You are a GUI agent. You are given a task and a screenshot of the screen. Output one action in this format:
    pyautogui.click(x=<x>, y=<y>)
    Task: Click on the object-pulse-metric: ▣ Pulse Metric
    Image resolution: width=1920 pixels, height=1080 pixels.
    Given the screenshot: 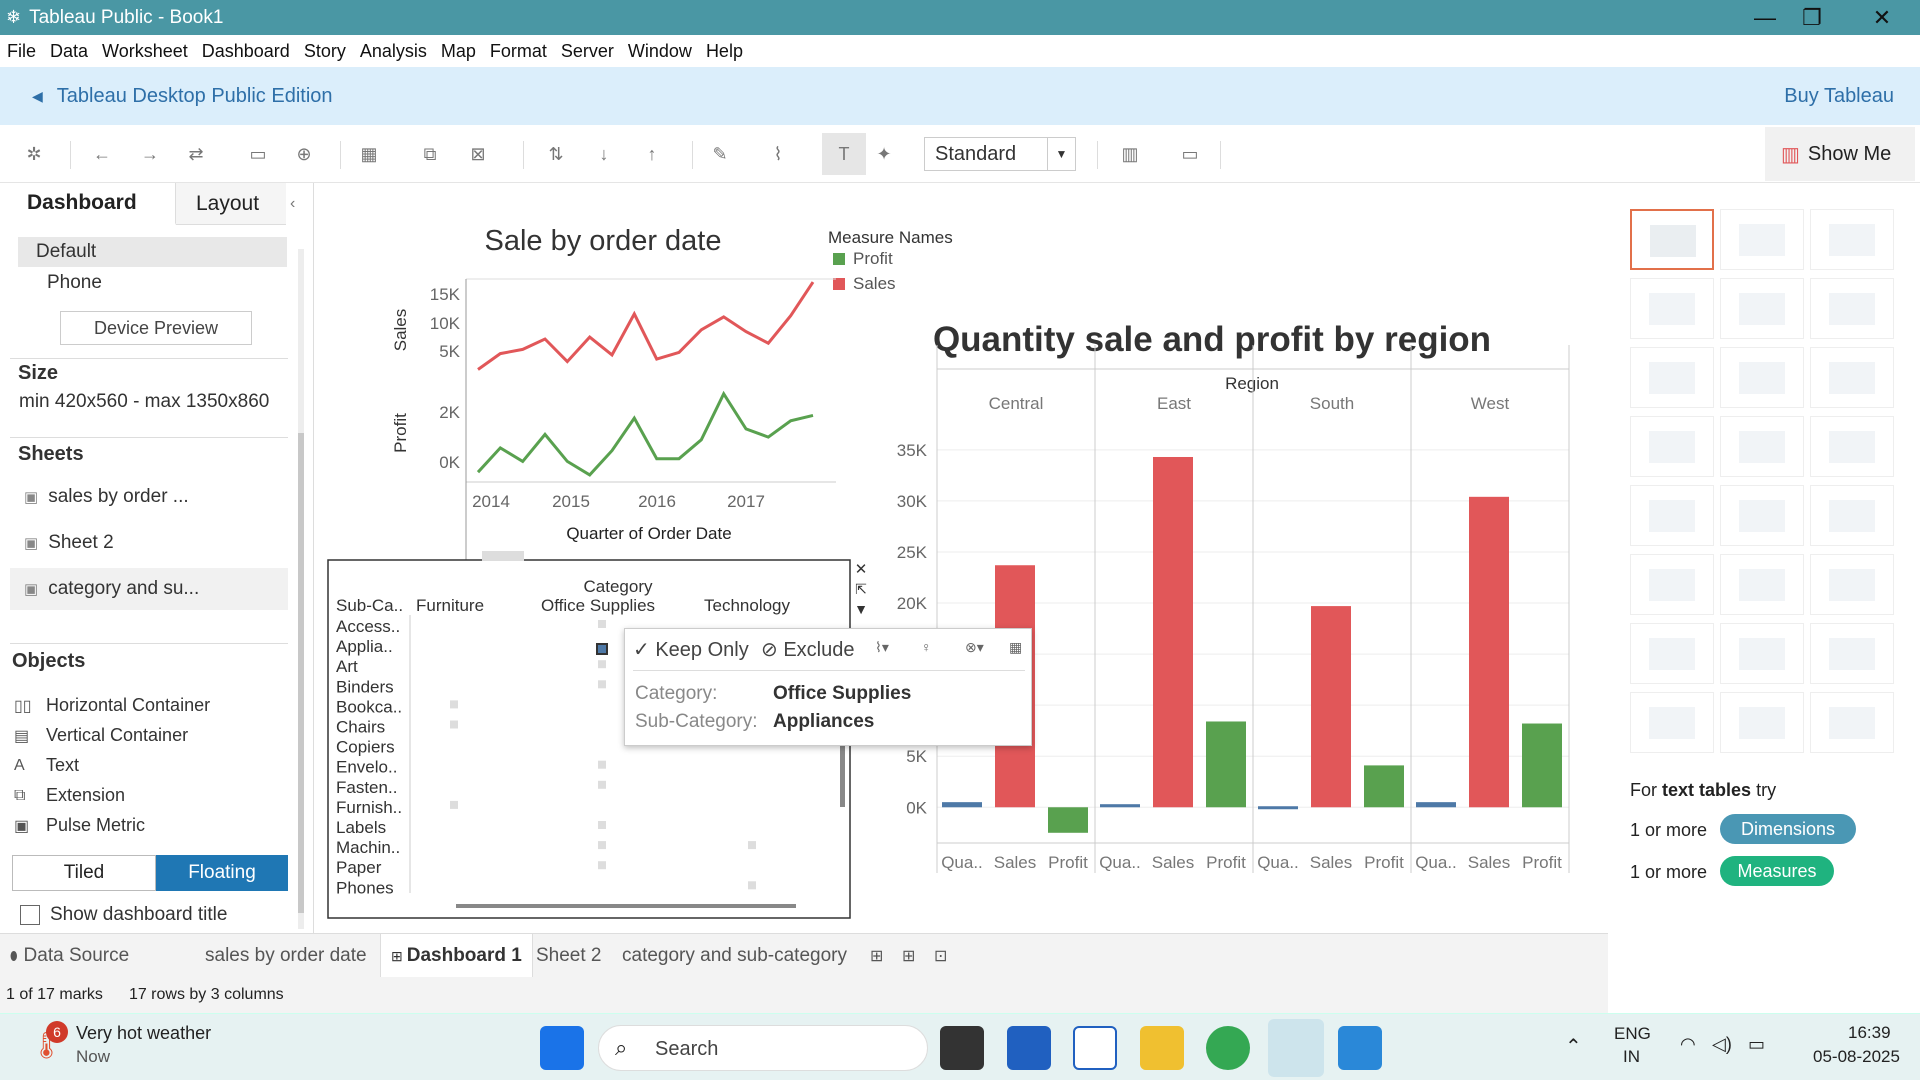 What is the action you would take?
    pyautogui.click(x=79, y=825)
    